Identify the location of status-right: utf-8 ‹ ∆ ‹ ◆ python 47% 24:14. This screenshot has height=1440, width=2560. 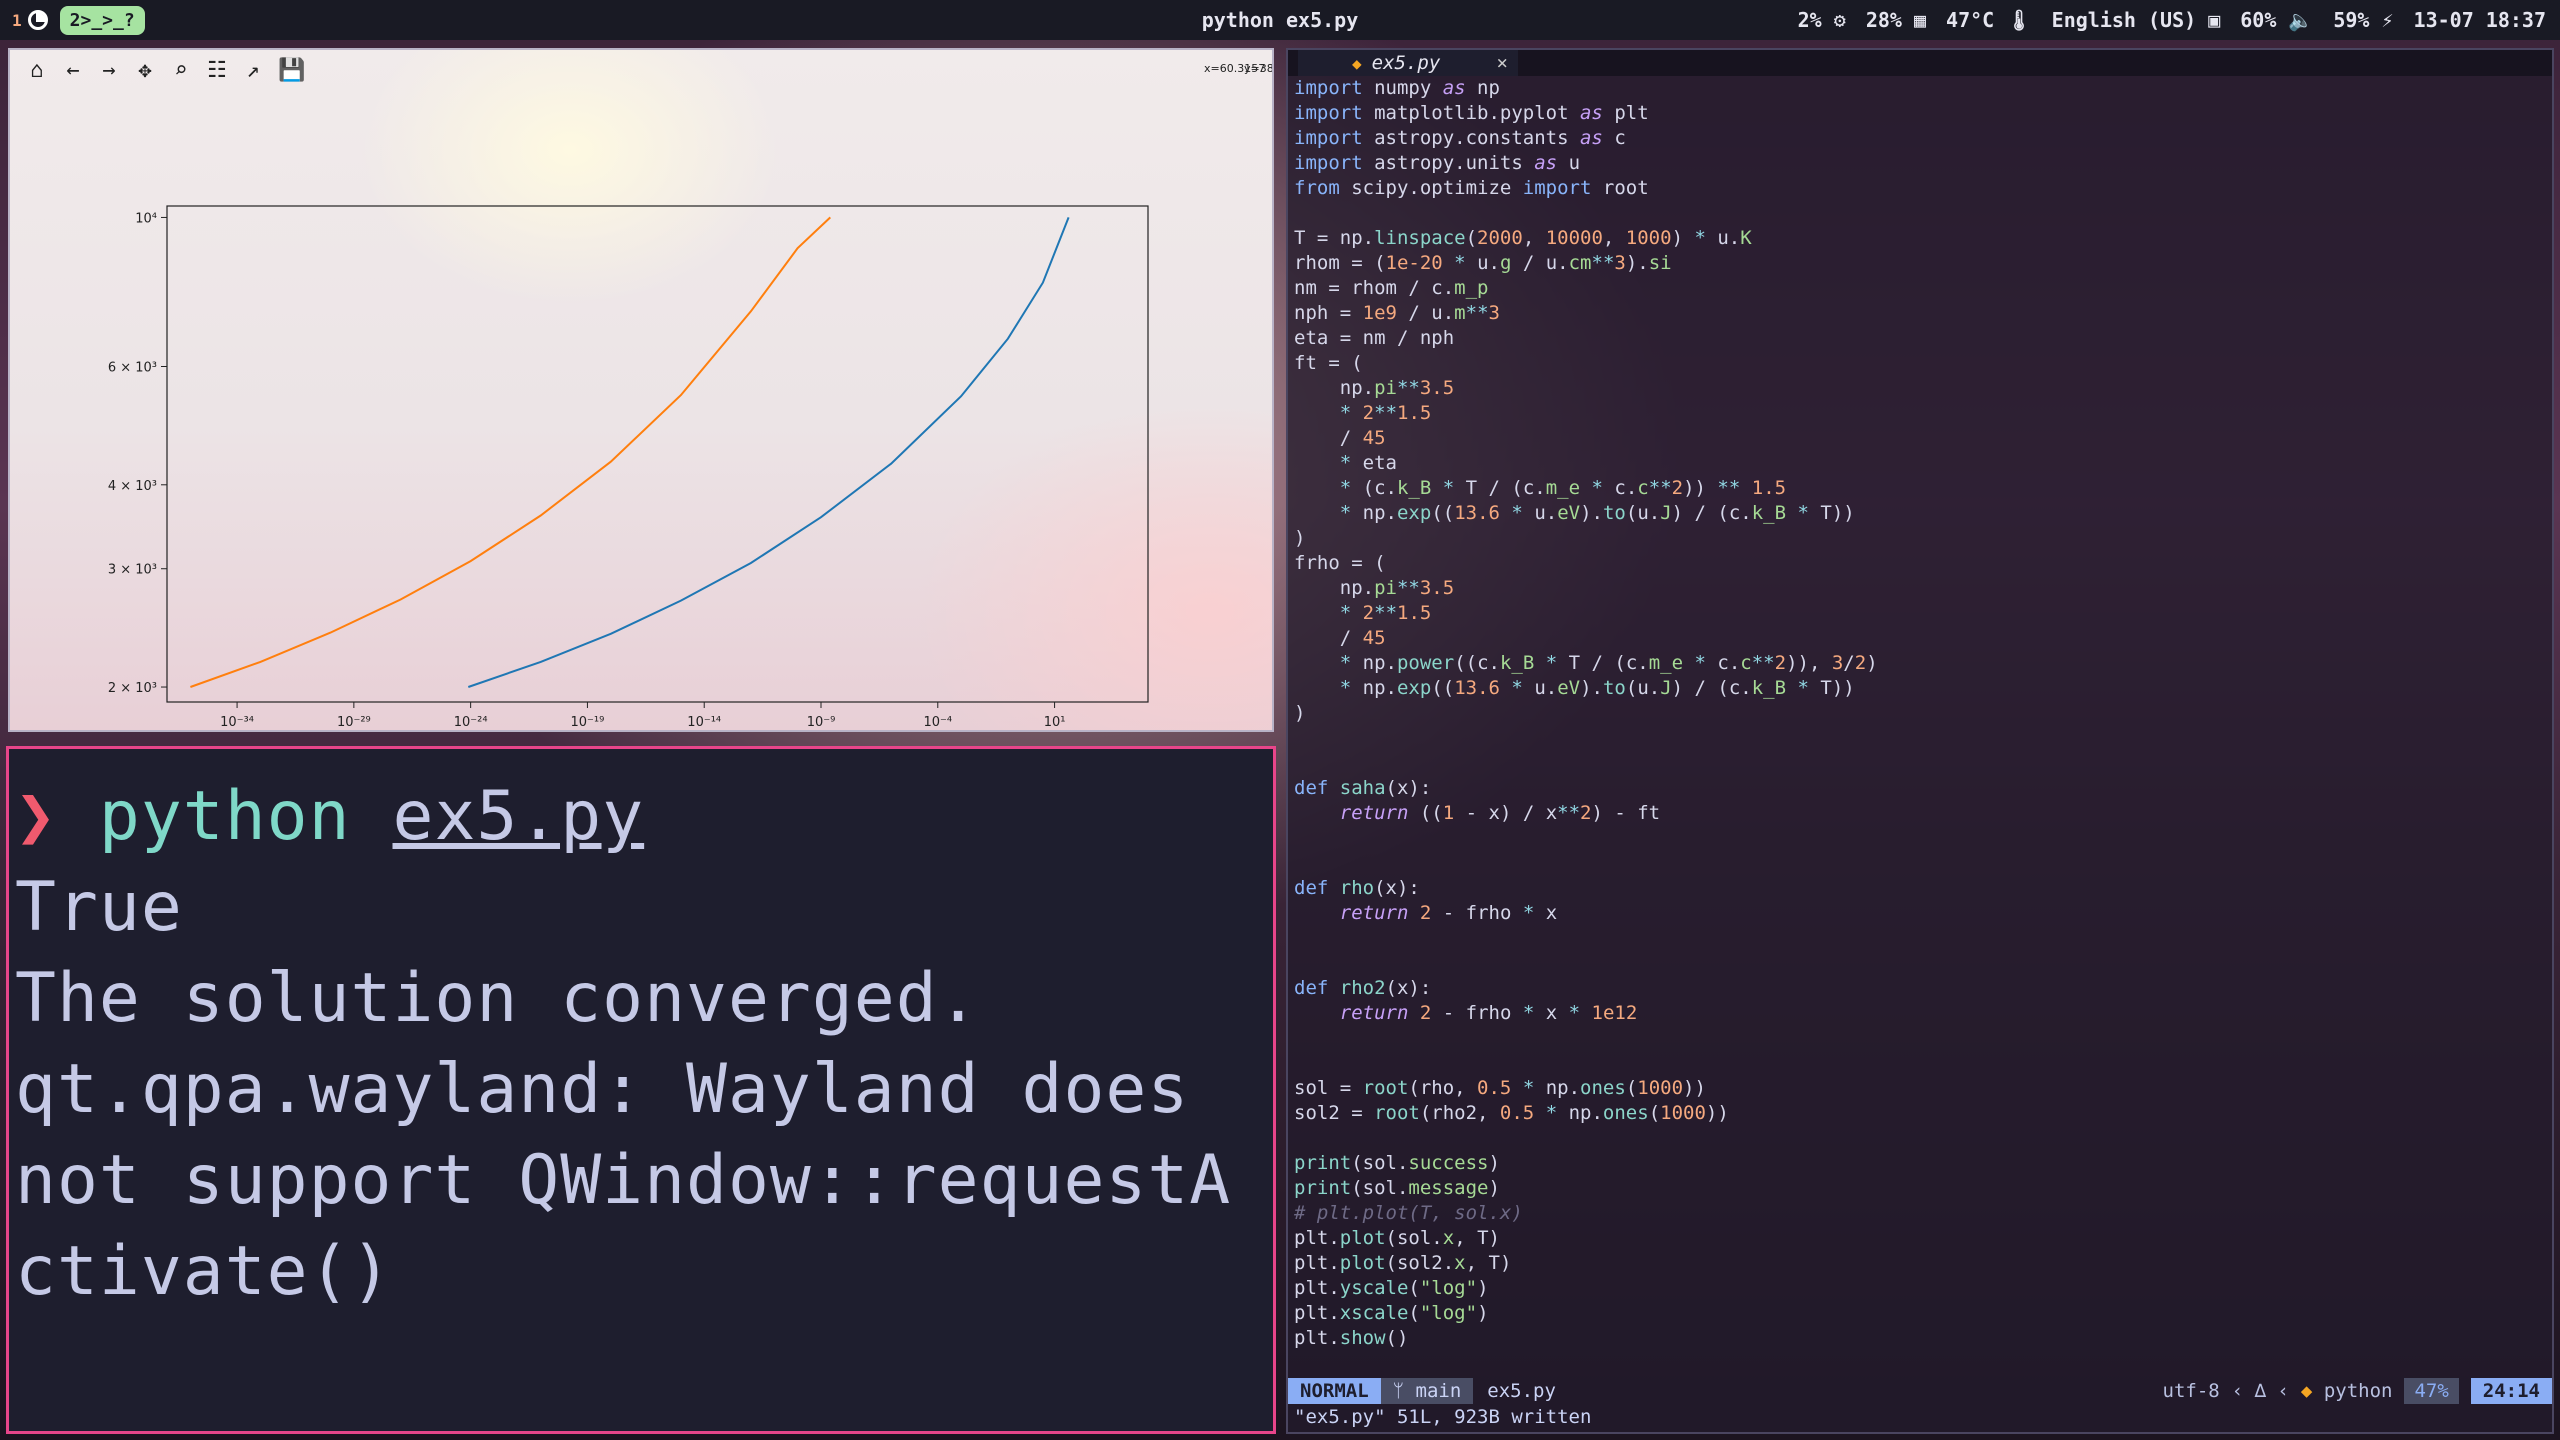
(2357, 1391).